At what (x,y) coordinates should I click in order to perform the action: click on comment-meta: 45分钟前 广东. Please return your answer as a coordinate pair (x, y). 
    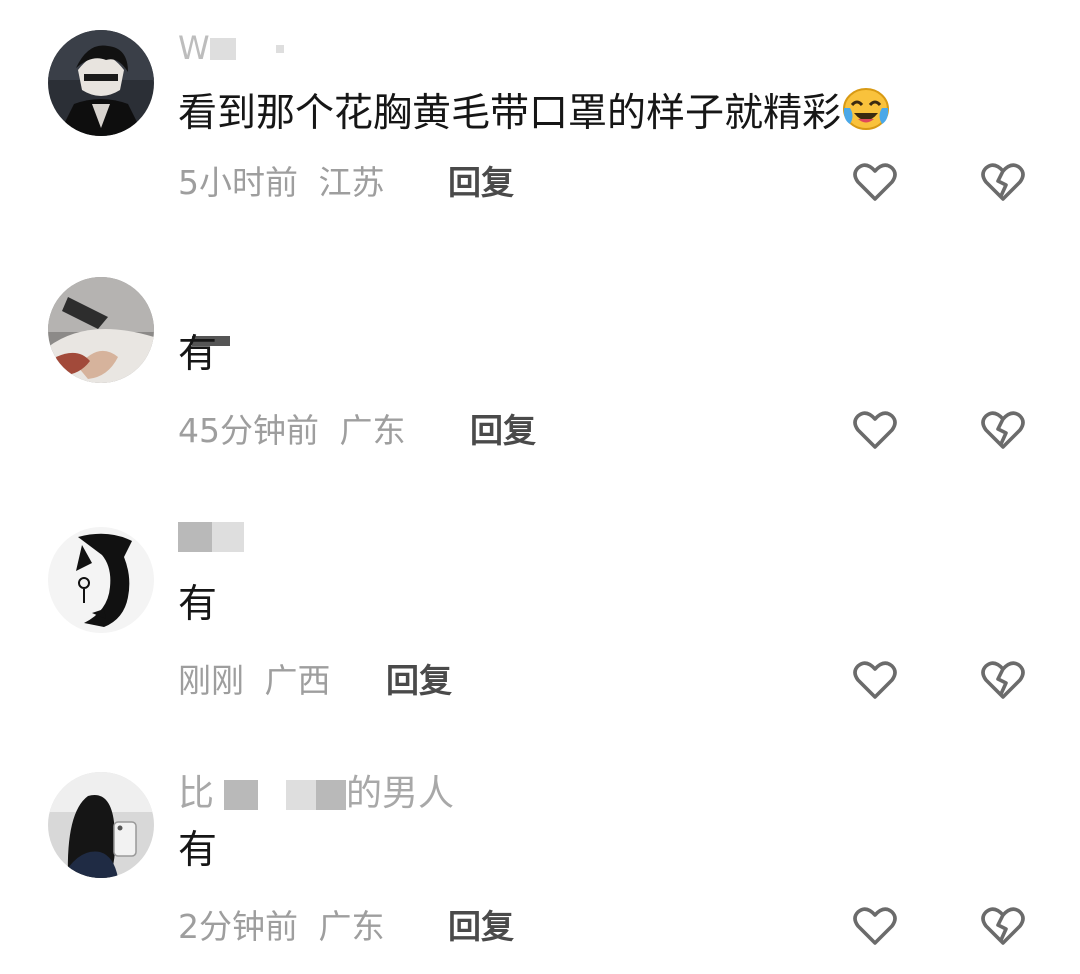
    Looking at the image, I should click on (292, 430).